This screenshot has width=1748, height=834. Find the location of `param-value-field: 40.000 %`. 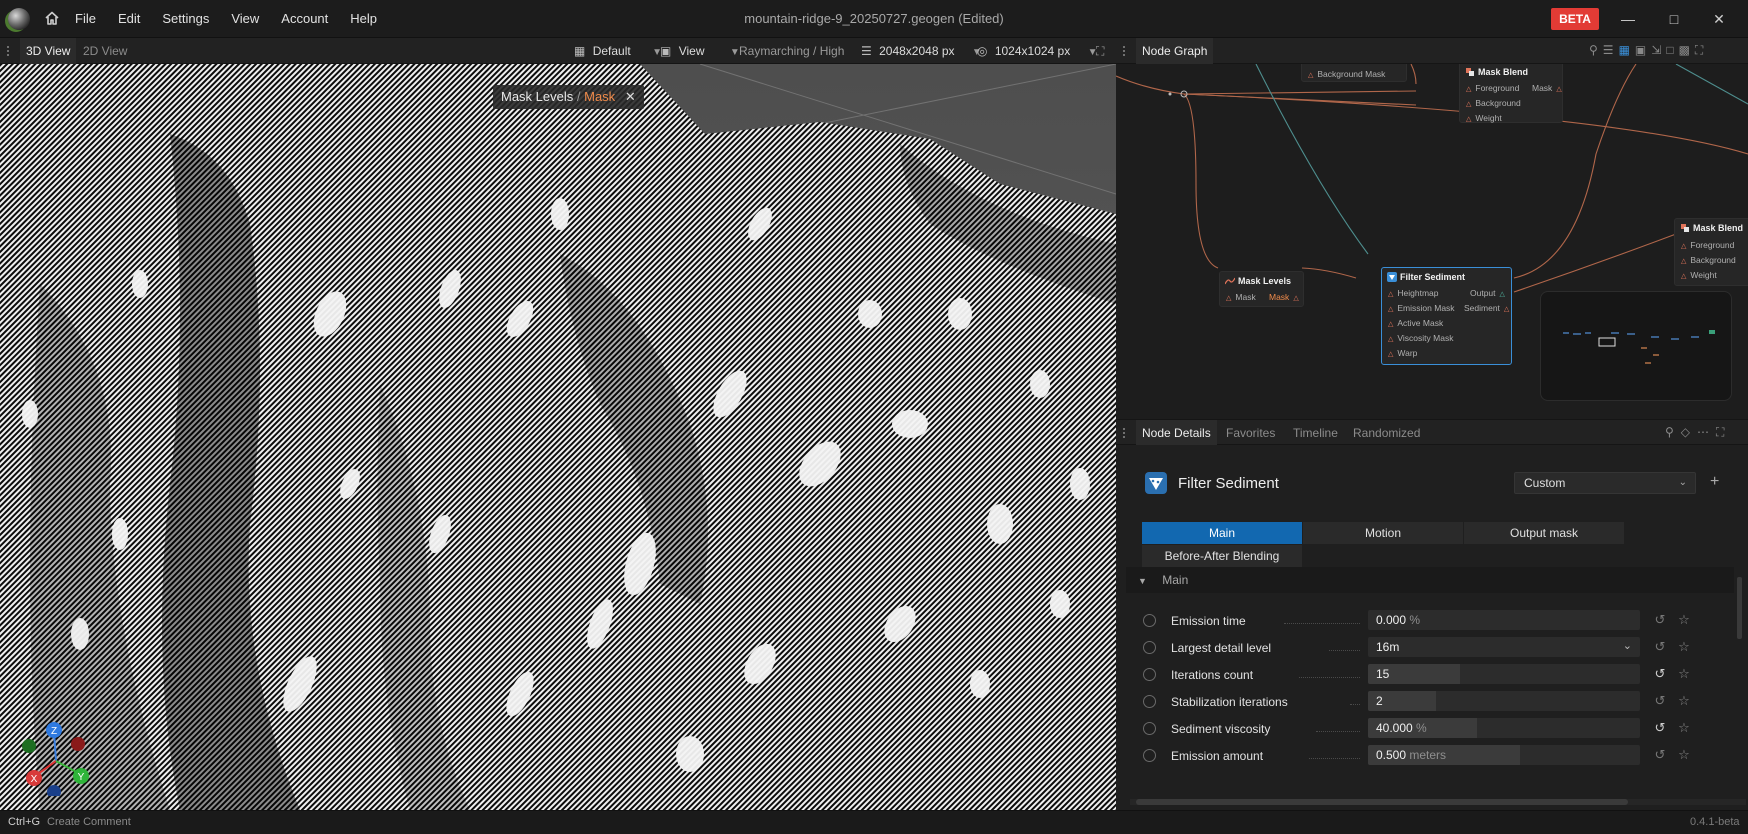

param-value-field: 40.000 % is located at coordinates (1504, 728).